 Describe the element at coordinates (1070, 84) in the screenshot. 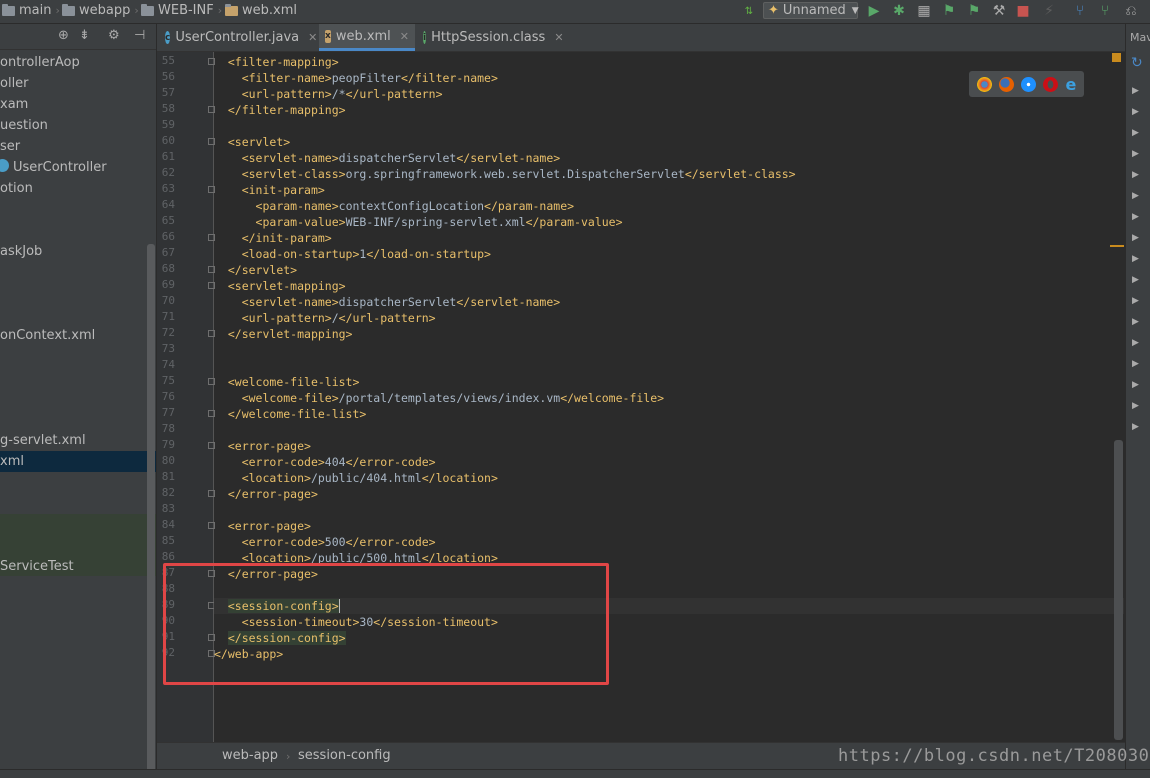

I see `internet-explorer-icon: e` at that location.